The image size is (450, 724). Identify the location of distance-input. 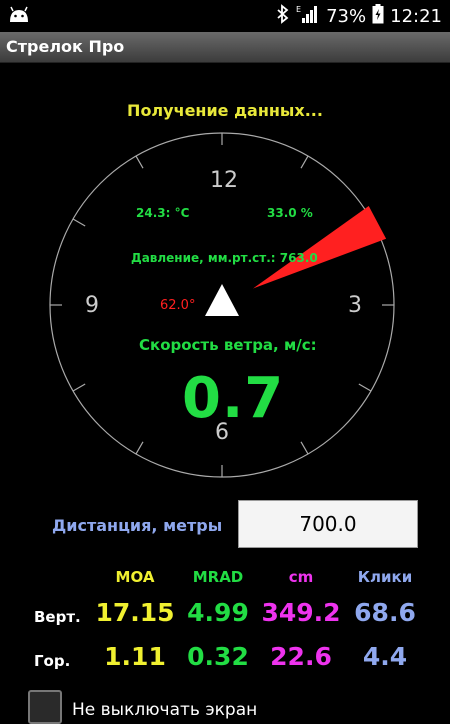
(328, 524).